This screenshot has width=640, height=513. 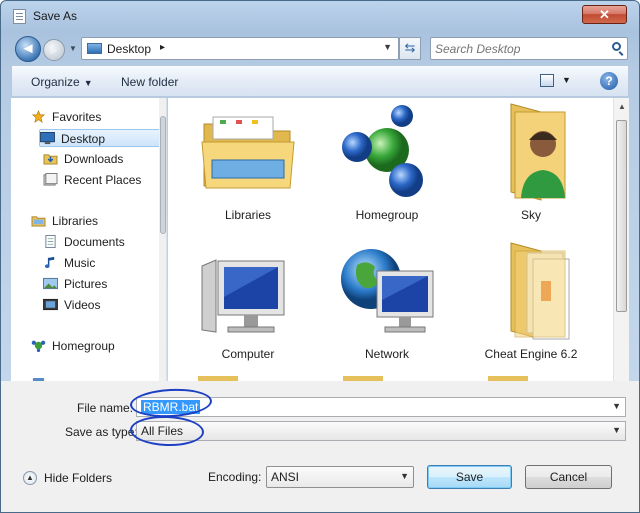 What do you see at coordinates (50, 304) in the screenshot?
I see `videos-icon` at bounding box center [50, 304].